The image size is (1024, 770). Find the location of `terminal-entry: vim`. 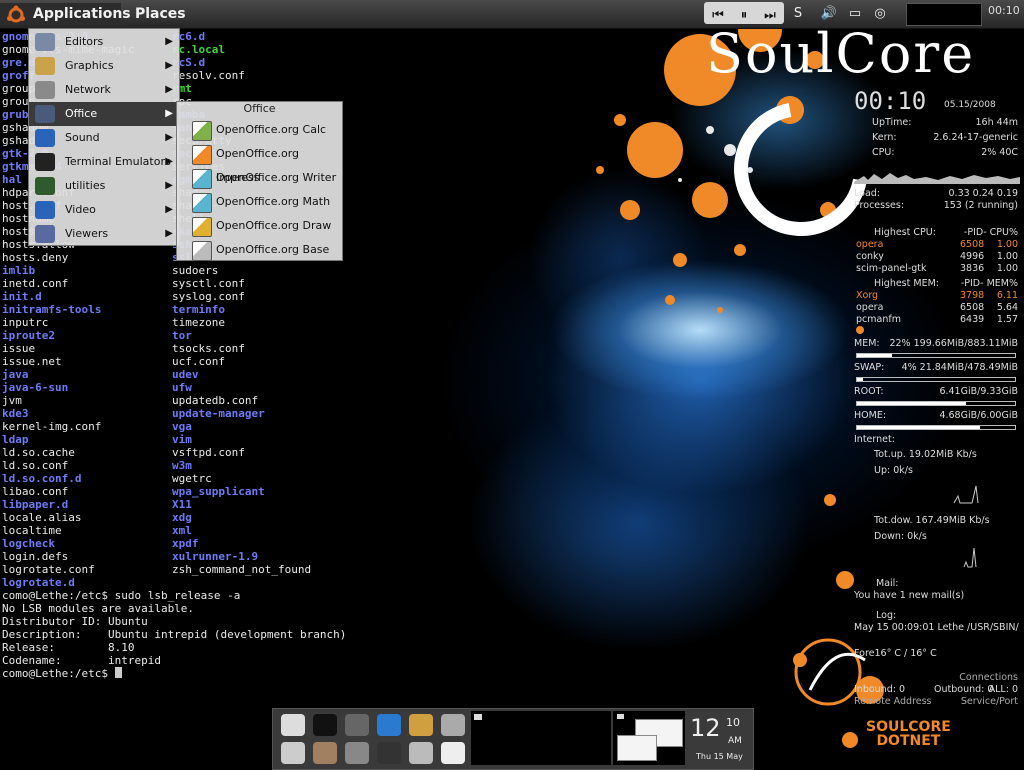

terminal-entry: vim is located at coordinates (182, 439).